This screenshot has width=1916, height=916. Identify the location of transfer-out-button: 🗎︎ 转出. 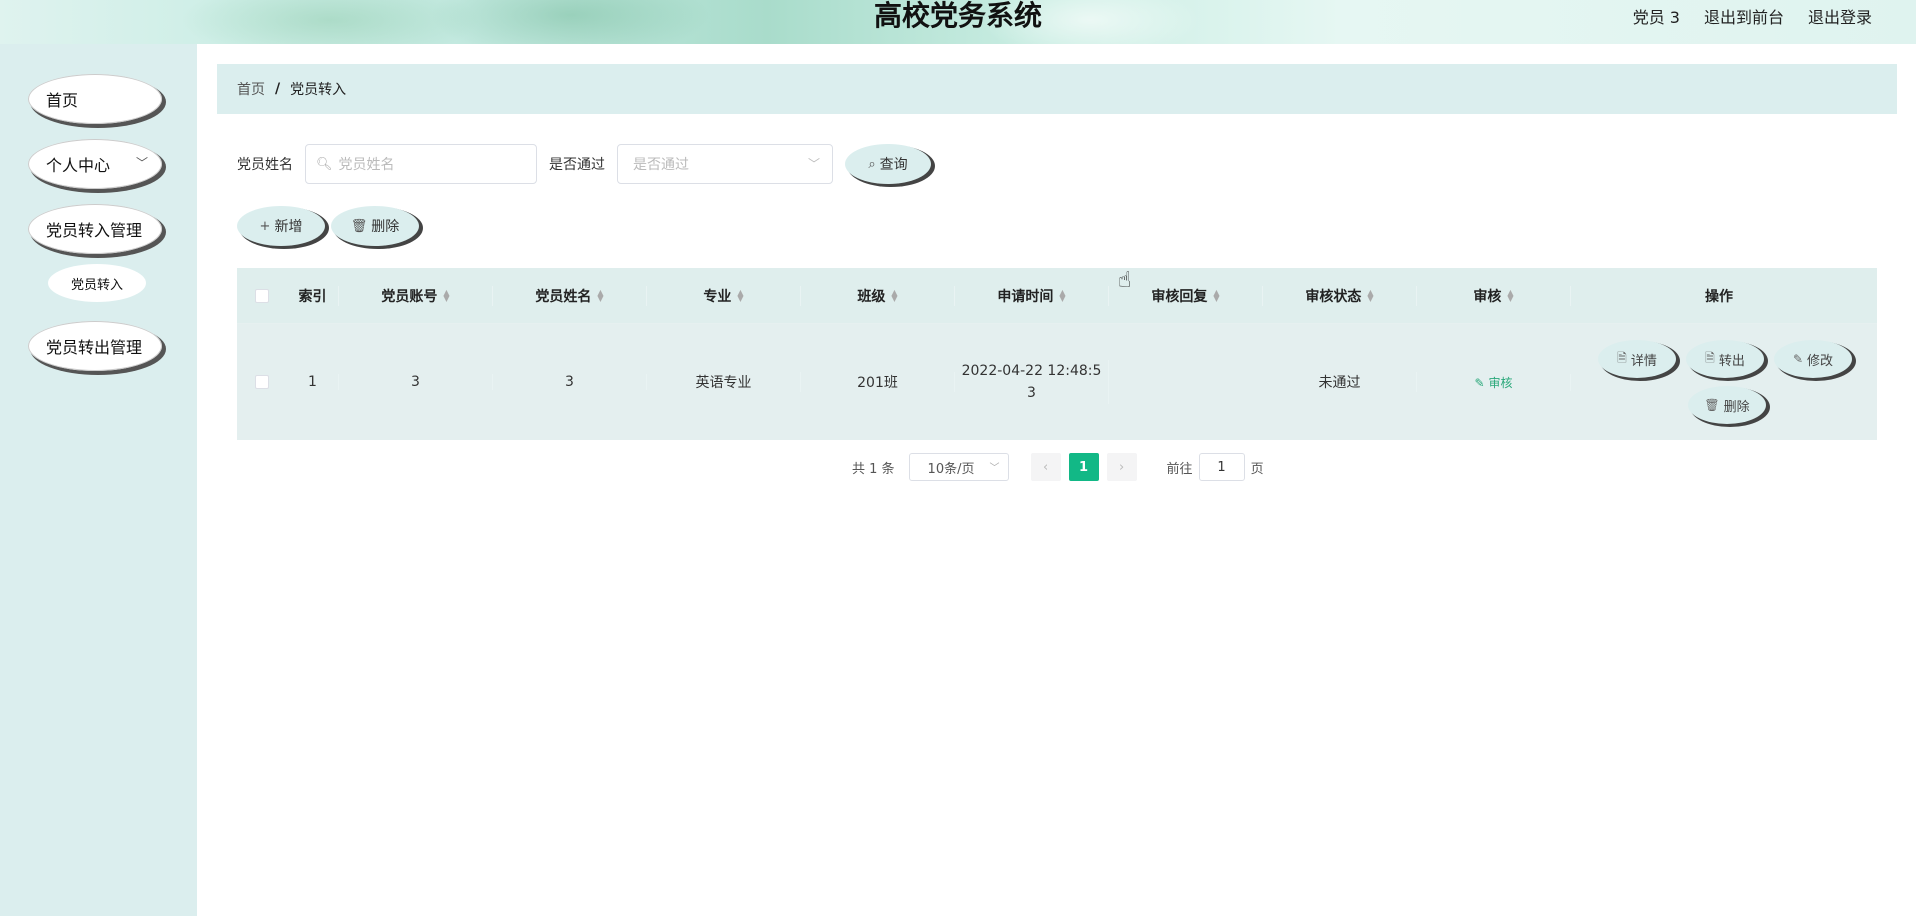
(1725, 359).